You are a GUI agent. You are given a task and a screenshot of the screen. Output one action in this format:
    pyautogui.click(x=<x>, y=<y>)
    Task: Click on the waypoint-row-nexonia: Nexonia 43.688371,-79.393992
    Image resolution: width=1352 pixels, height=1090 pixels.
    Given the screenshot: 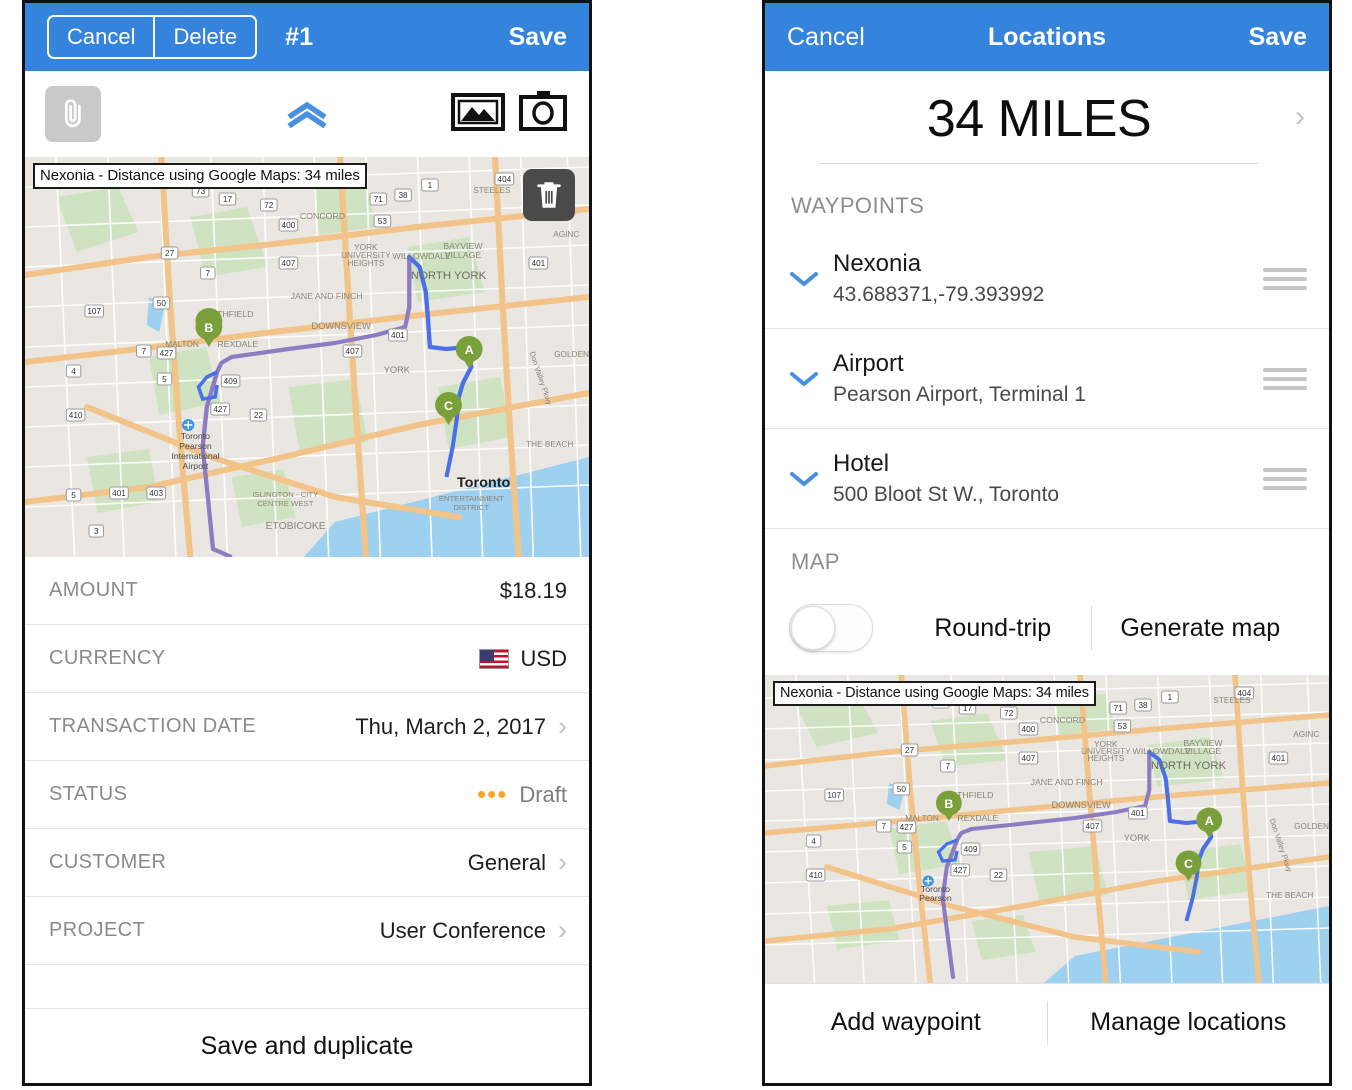 What is the action you would take?
    pyautogui.click(x=1047, y=279)
    